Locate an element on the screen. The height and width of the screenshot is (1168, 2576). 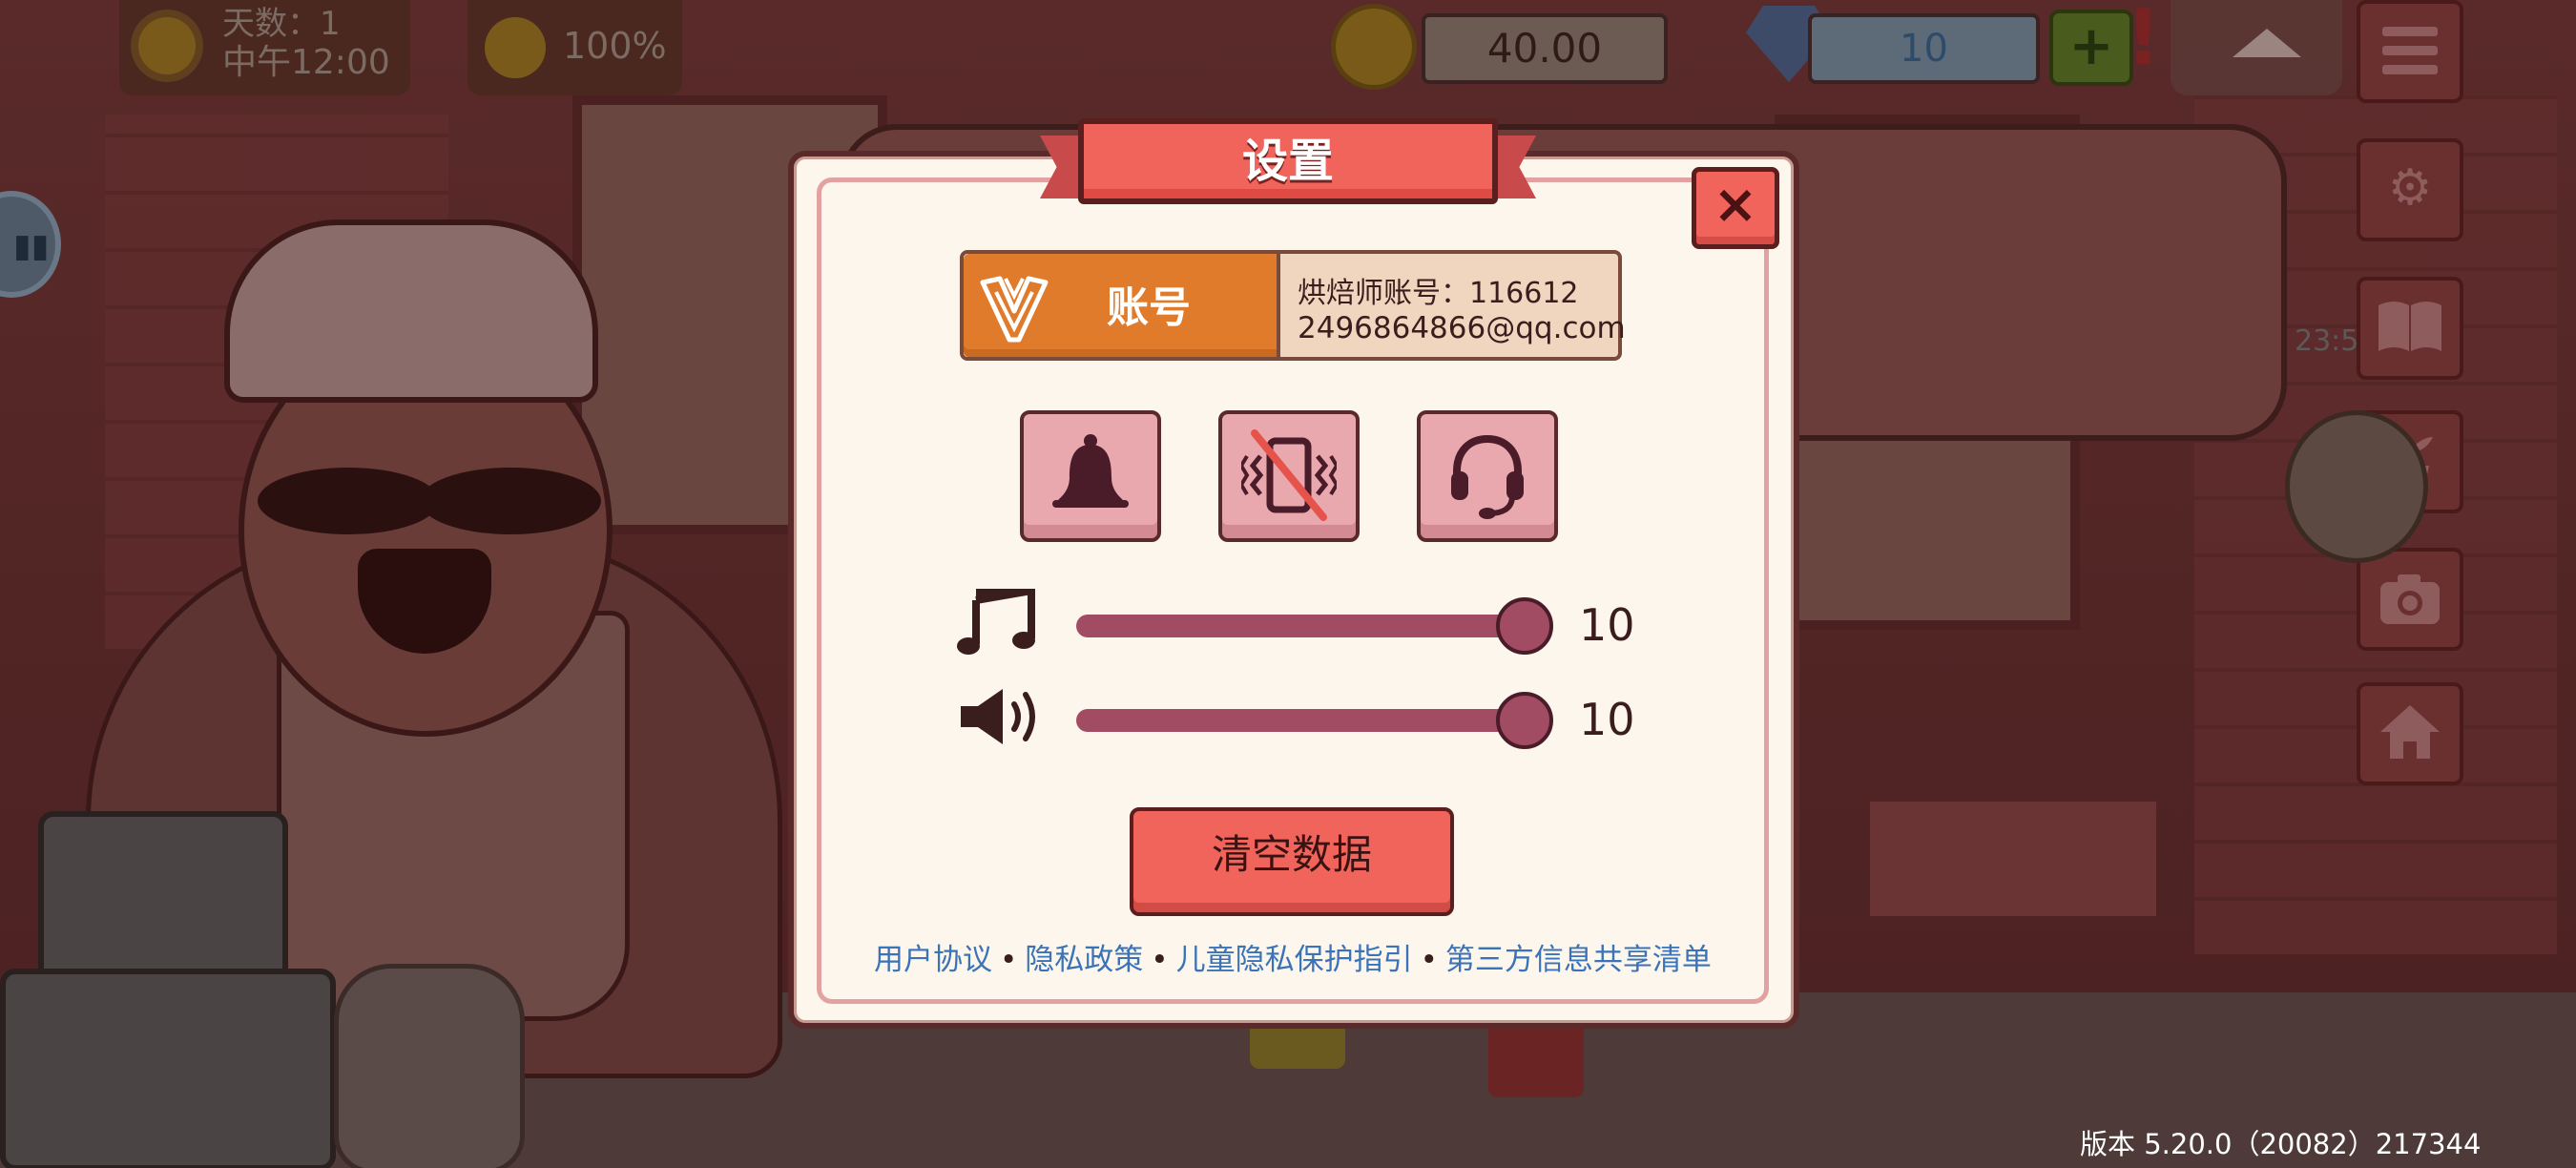
home-icon is located at coordinates (2410, 732).